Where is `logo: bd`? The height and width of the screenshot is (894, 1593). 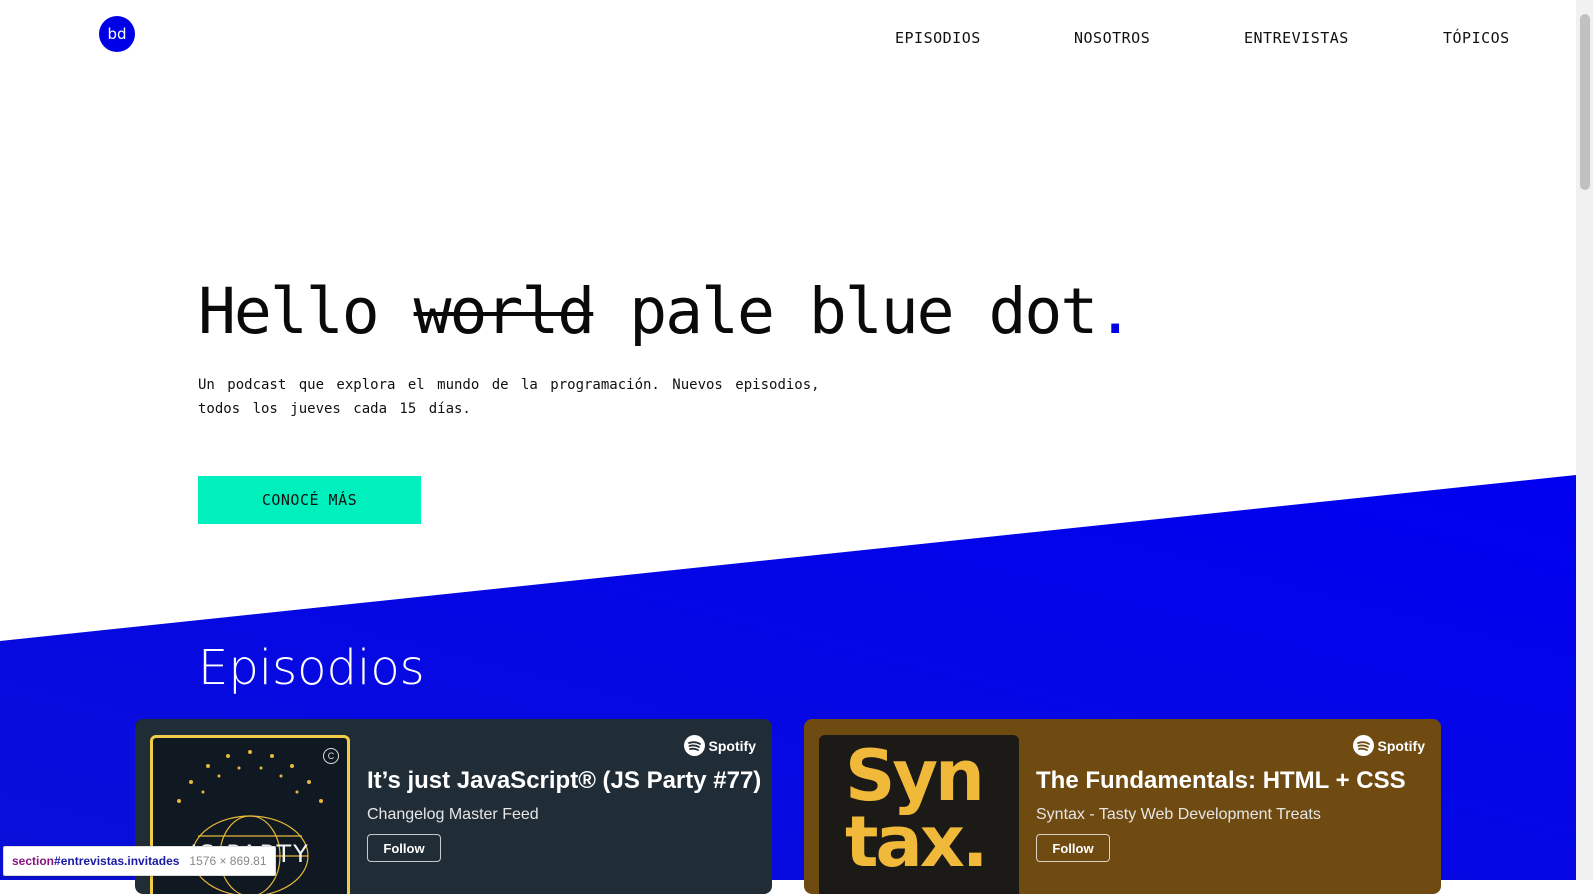 logo: bd is located at coordinates (117, 34).